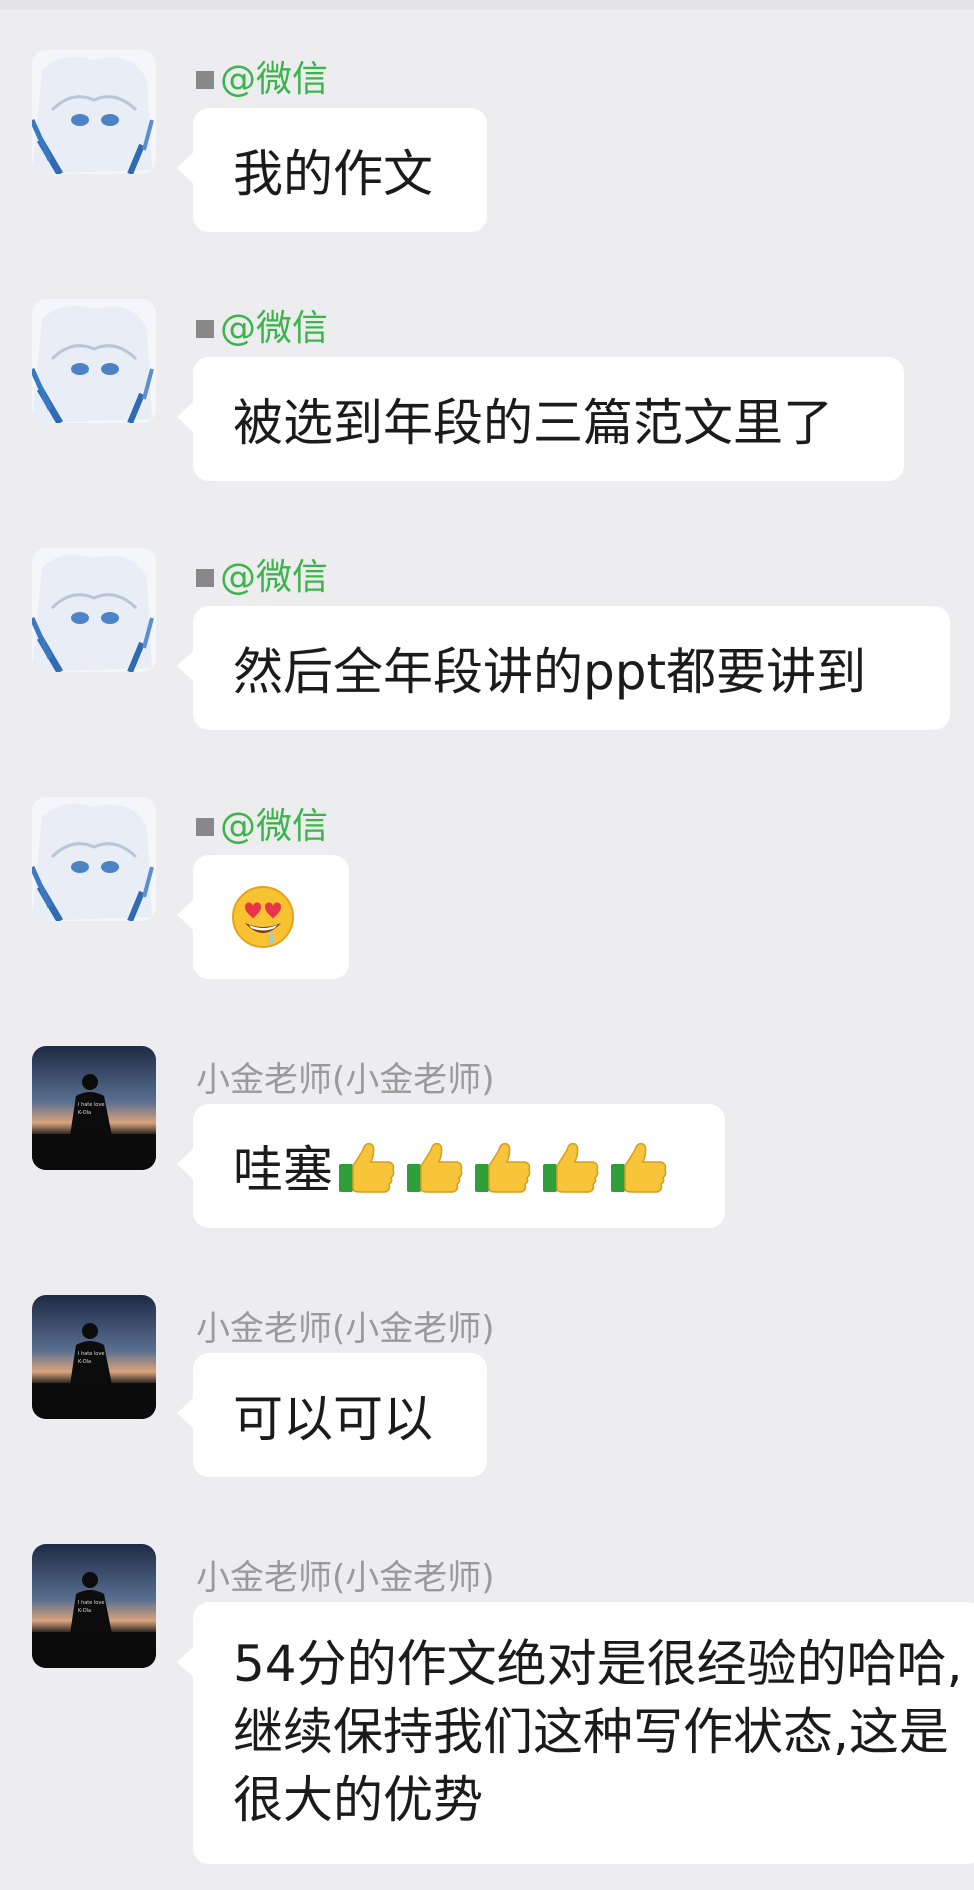 The image size is (974, 1890). I want to click on heart-eyes-drooling-emoji-icon, so click(263, 917).